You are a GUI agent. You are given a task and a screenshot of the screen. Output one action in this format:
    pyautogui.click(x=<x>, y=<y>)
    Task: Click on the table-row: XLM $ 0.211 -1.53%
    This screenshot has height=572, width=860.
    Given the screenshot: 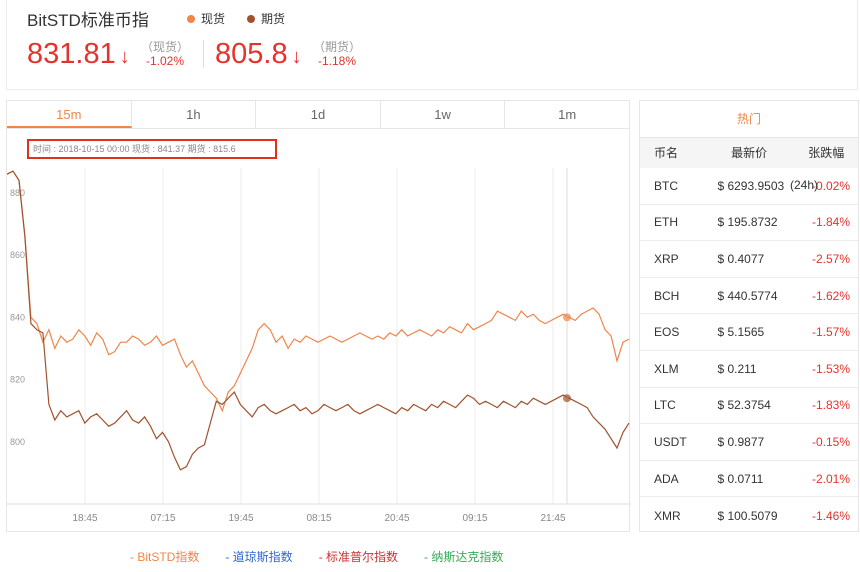 What is the action you would take?
    pyautogui.click(x=749, y=369)
    